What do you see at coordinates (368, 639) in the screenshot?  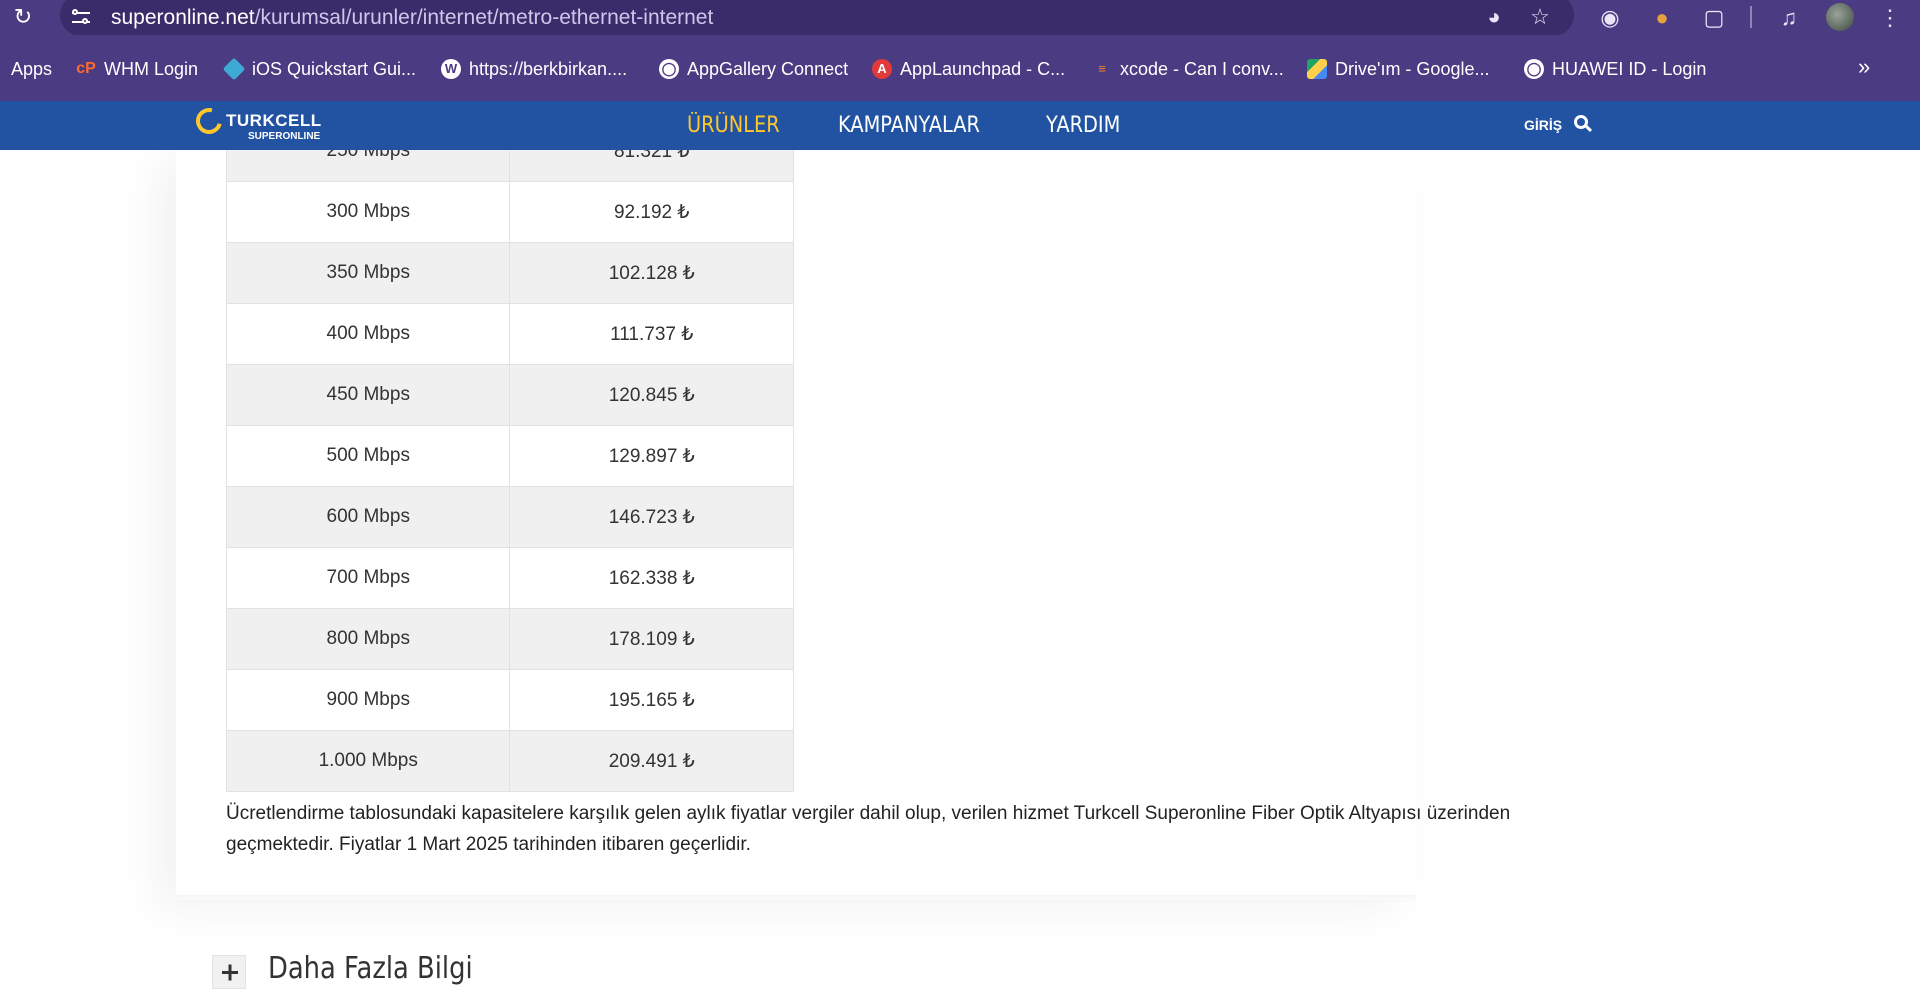 I see `speed-cell: 800 Mbps` at bounding box center [368, 639].